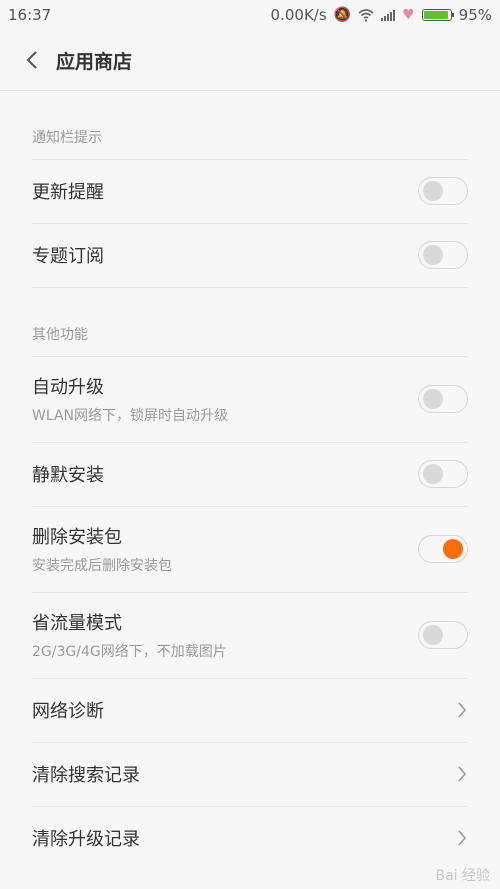  I want to click on setting-clear-search: 清除搜索记录, so click(250, 774).